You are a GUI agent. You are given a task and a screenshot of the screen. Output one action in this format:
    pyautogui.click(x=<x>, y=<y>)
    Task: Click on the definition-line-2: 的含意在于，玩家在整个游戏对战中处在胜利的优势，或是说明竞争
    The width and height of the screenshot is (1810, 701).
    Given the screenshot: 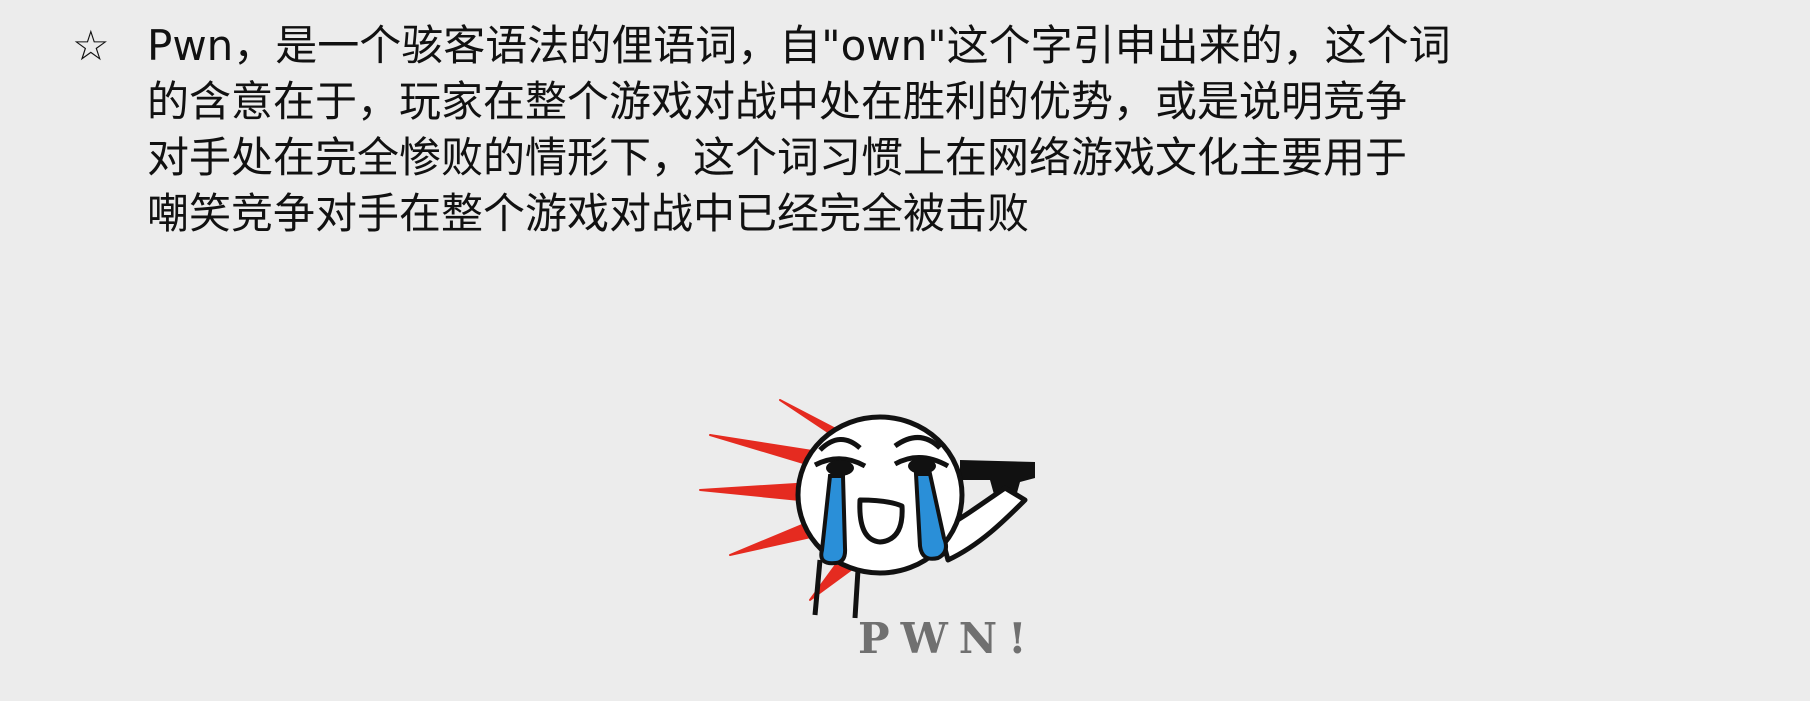 What is the action you would take?
    pyautogui.click(x=777, y=101)
    